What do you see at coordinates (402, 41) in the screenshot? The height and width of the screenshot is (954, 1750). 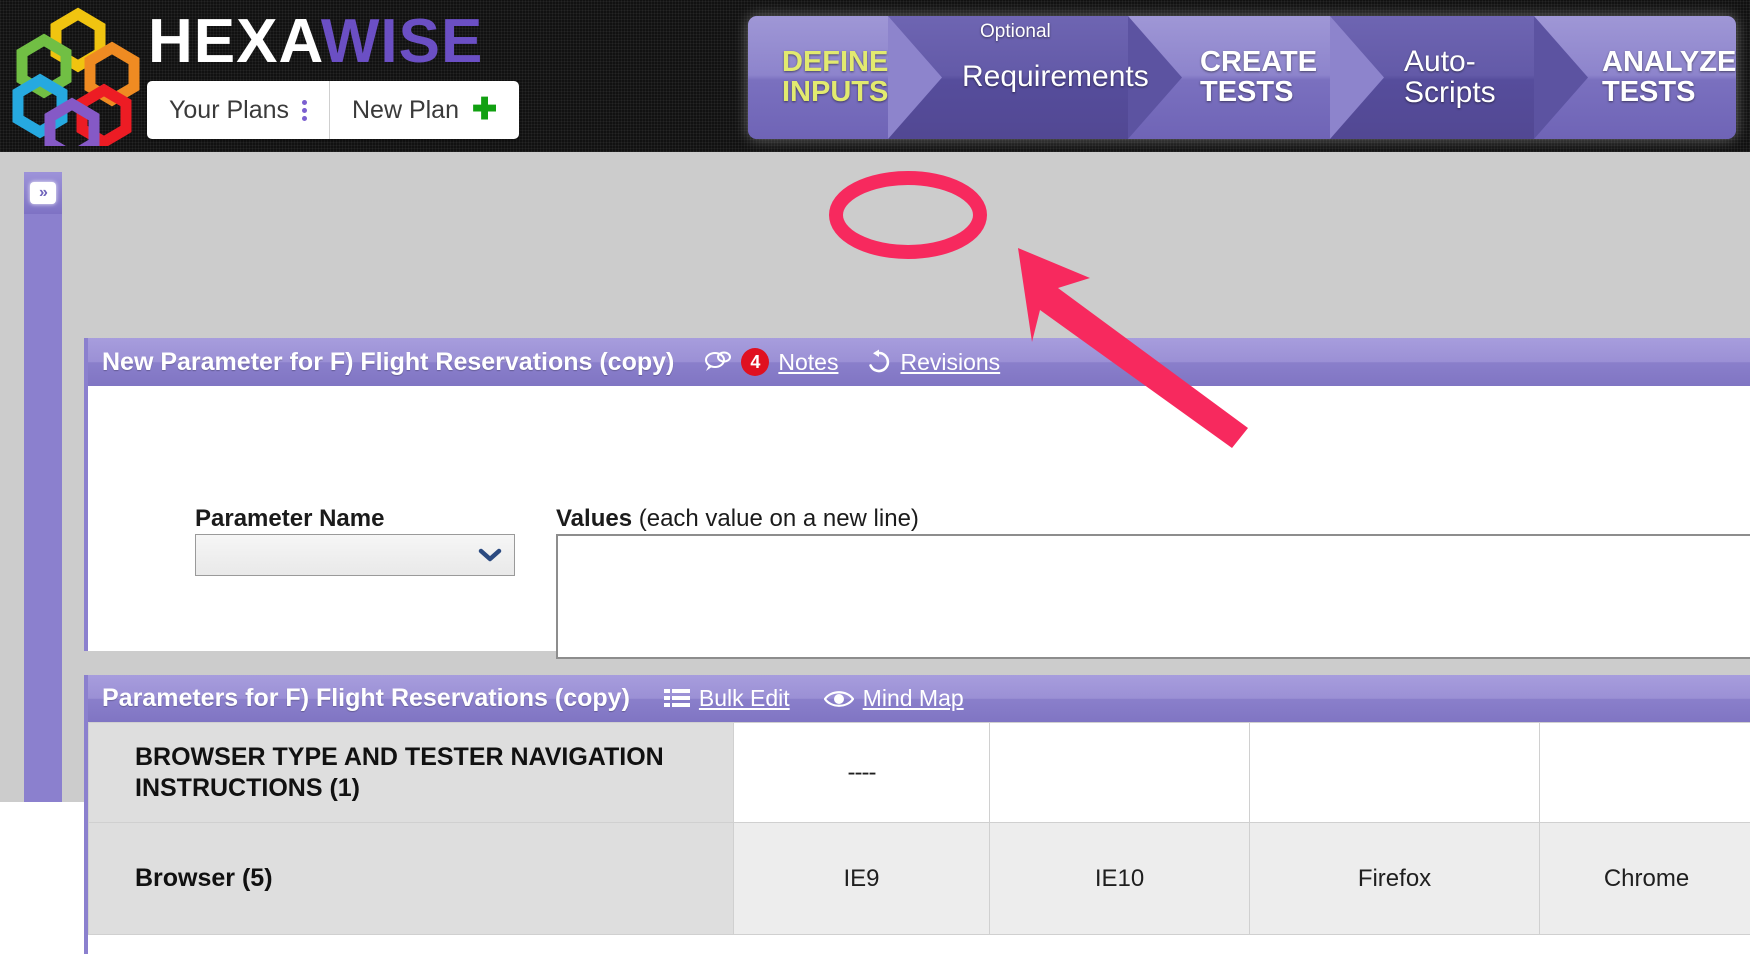 I see `brand-wise: WISE` at bounding box center [402, 41].